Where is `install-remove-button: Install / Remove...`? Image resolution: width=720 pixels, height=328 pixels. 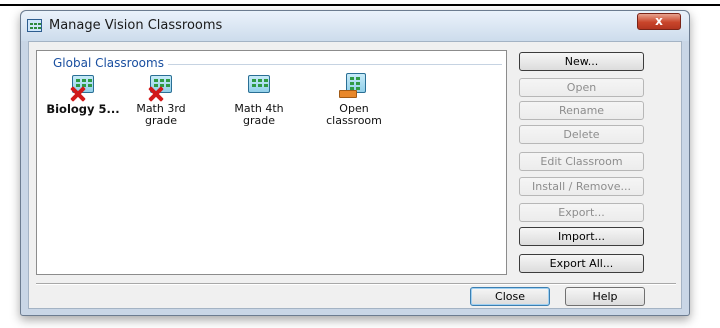 install-remove-button: Install / Remove... is located at coordinates (581, 186).